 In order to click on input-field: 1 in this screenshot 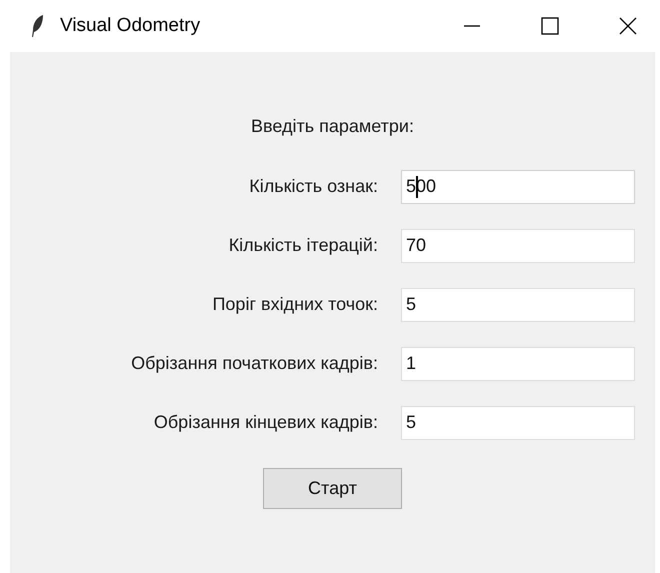, I will do `click(518, 363)`.